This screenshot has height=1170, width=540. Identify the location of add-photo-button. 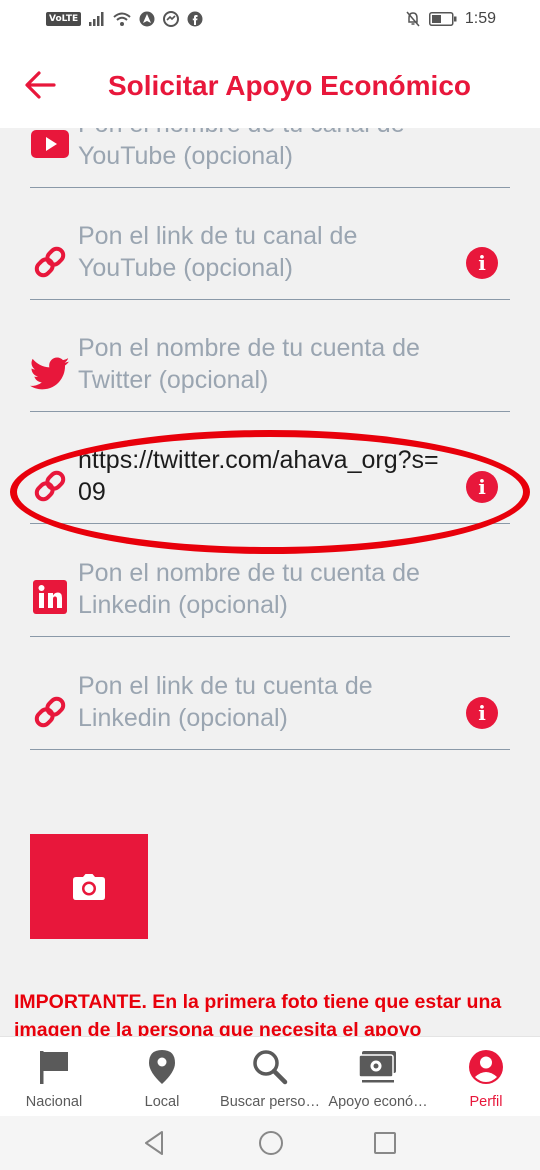
(89, 886).